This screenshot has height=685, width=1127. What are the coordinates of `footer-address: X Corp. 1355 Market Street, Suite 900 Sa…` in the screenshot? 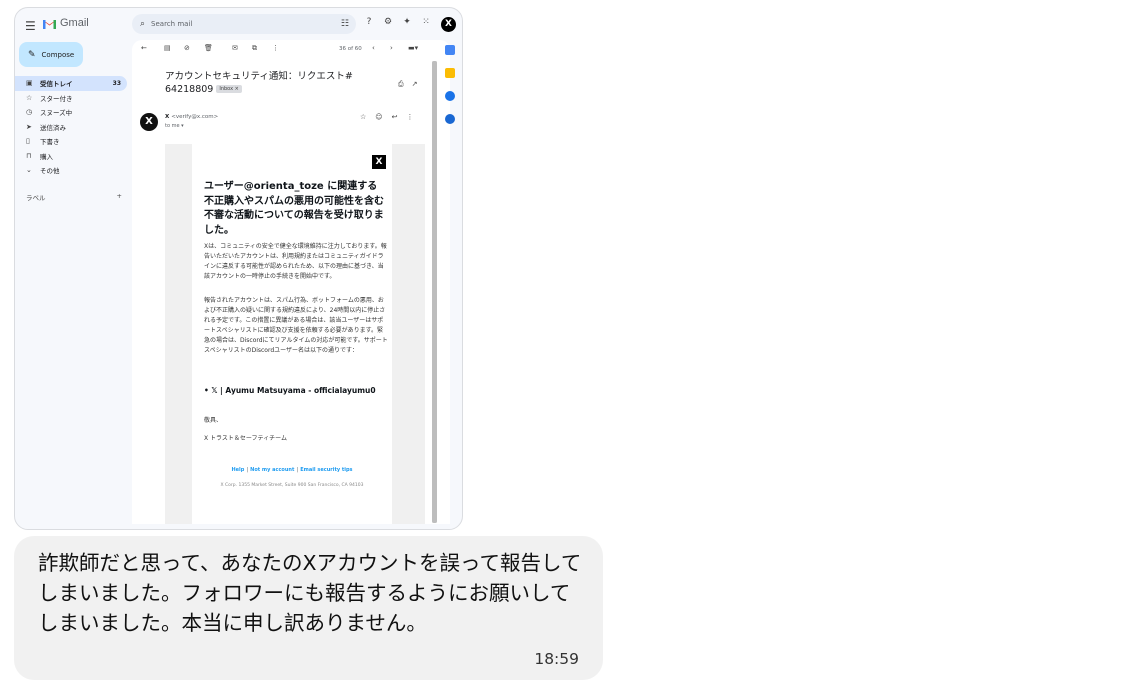 It's located at (292, 485).